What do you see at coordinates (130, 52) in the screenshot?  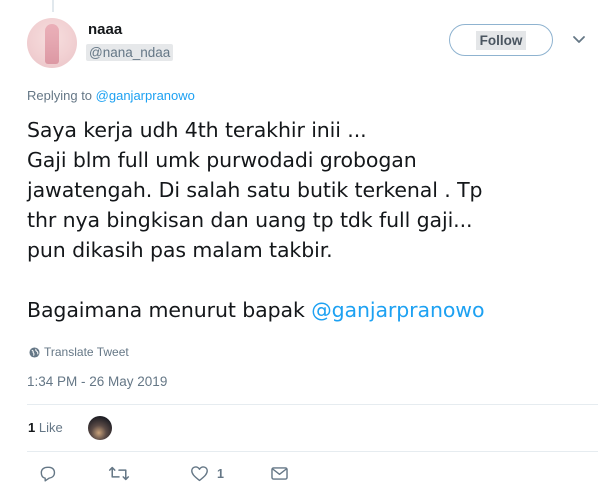 I see `author-handle: @nana_ndaa` at bounding box center [130, 52].